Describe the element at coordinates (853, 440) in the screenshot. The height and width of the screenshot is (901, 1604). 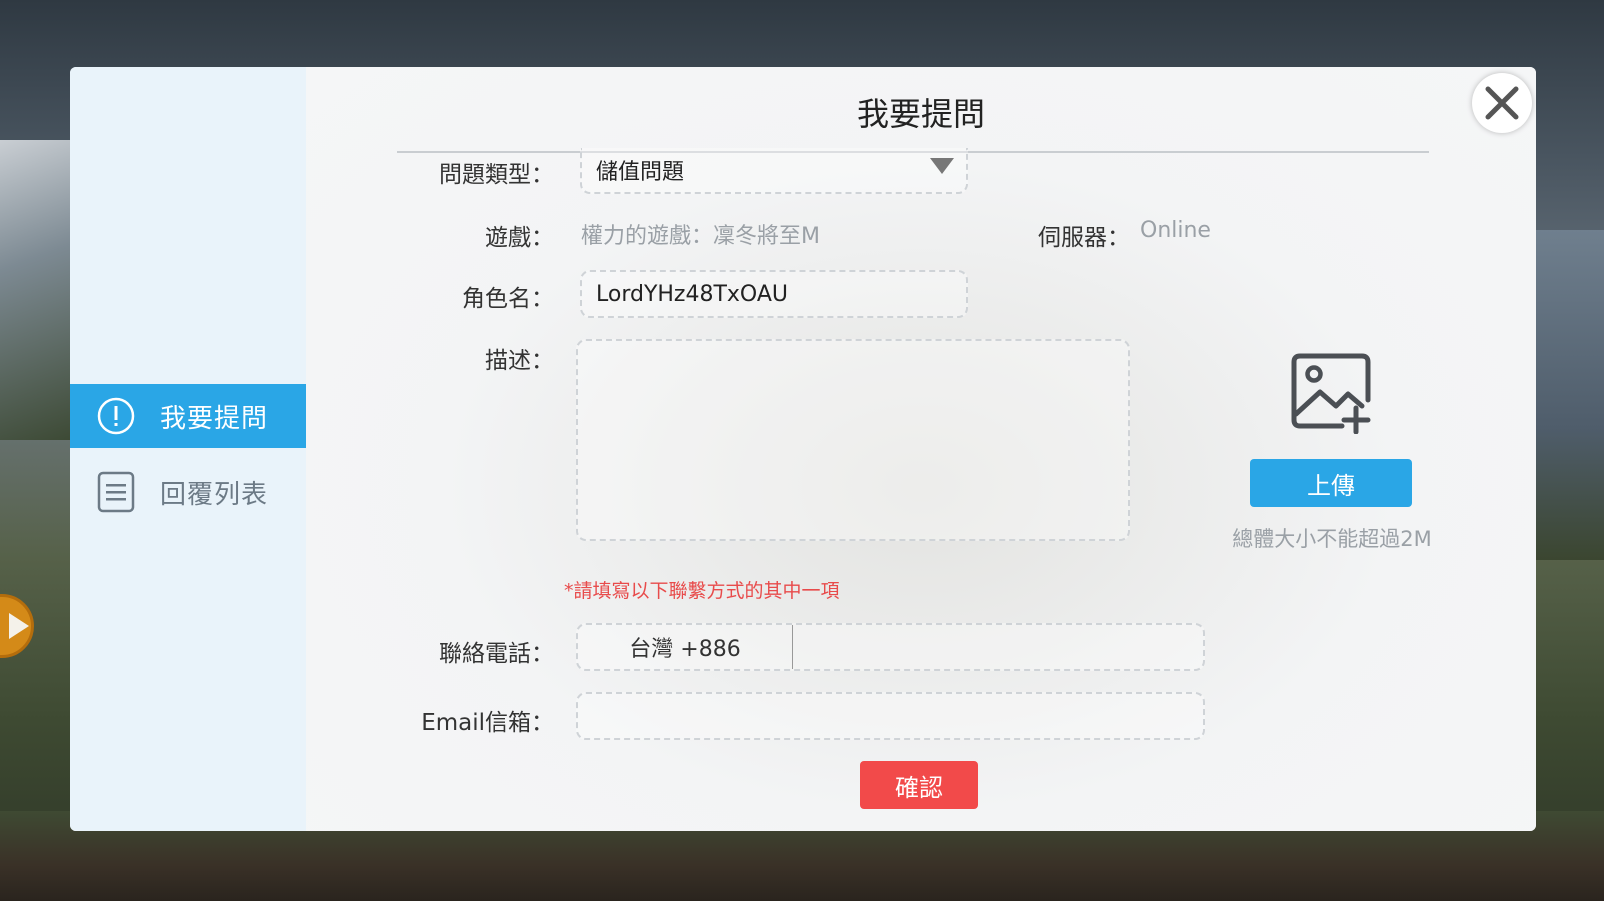
I see `description-textarea` at that location.